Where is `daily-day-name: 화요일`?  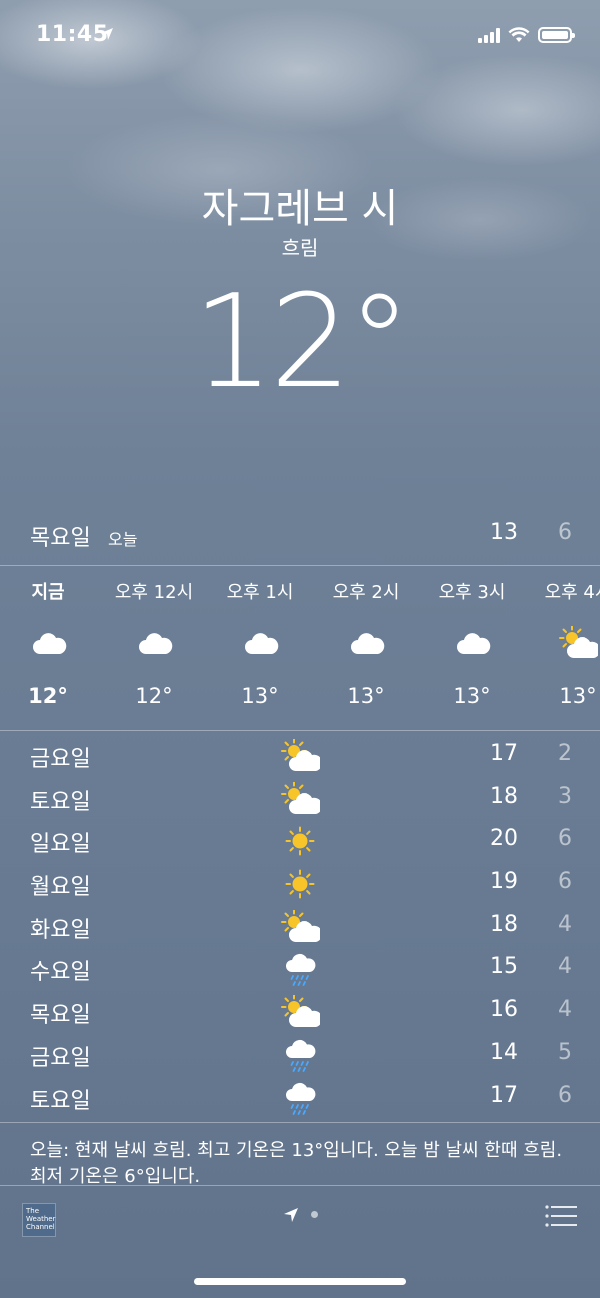 daily-day-name: 화요일 is located at coordinates (60, 930).